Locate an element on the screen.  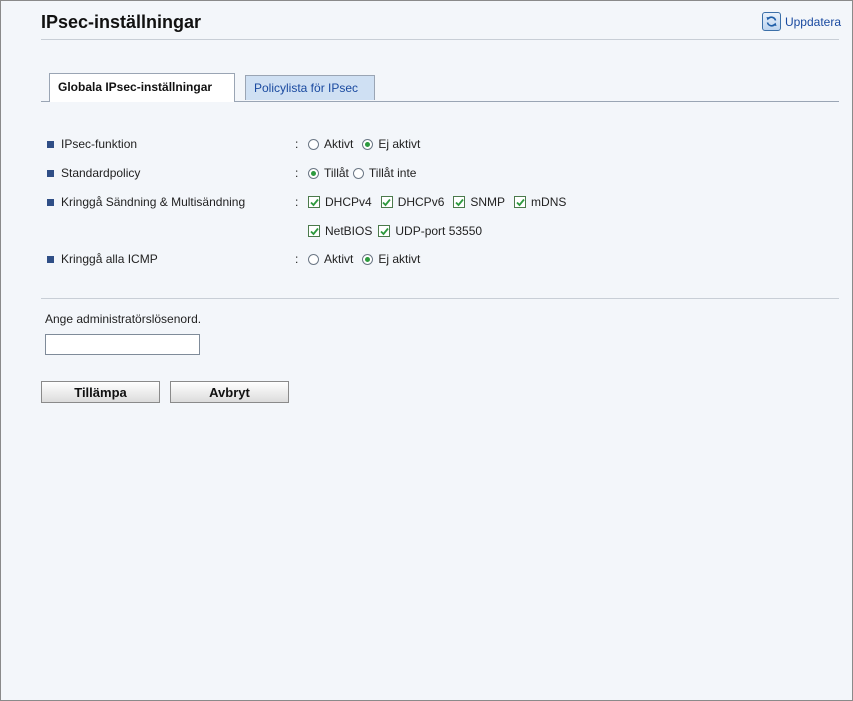
radio-label: Tillåt inte is located at coordinates (392, 173).